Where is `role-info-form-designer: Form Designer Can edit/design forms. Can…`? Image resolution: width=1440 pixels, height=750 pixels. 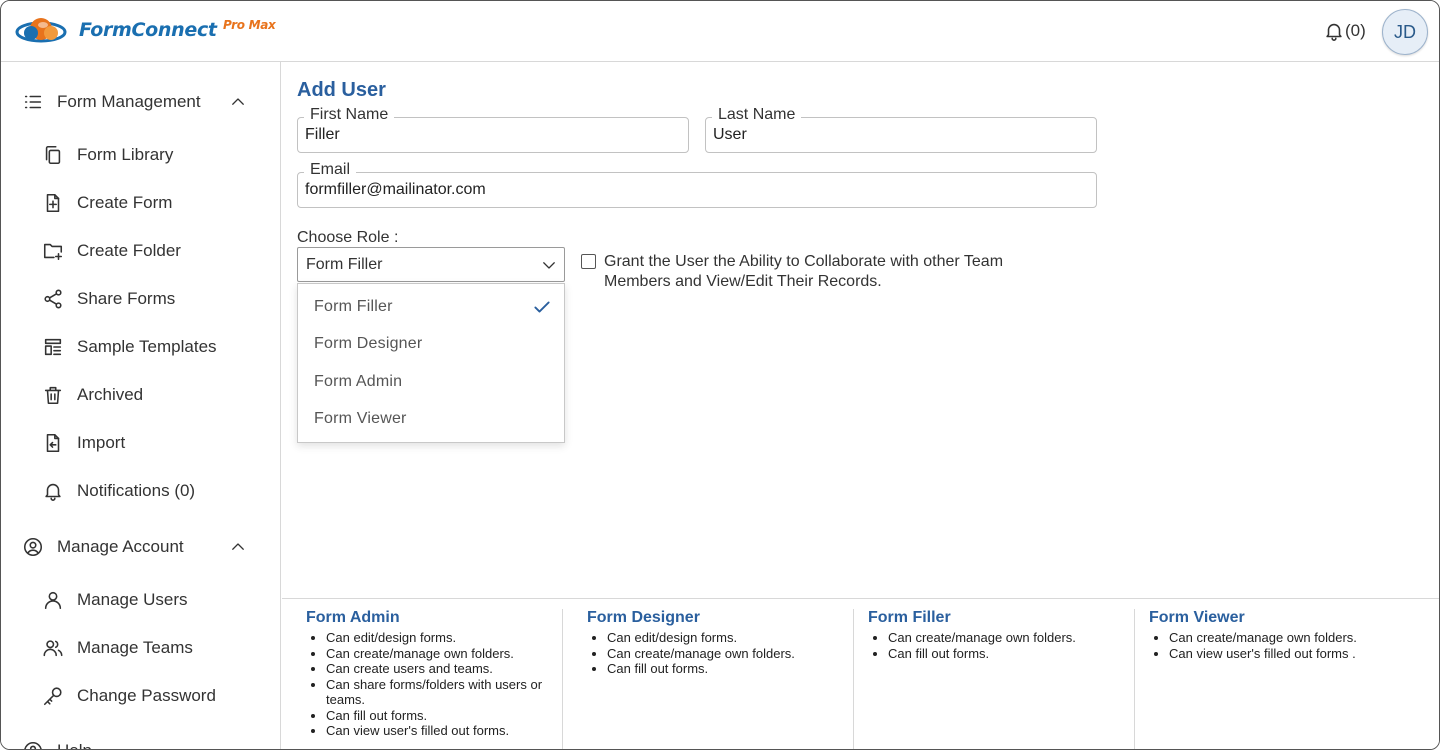 role-info-form-designer: Form Designer Can edit/design forms. Can… is located at coordinates (713, 679).